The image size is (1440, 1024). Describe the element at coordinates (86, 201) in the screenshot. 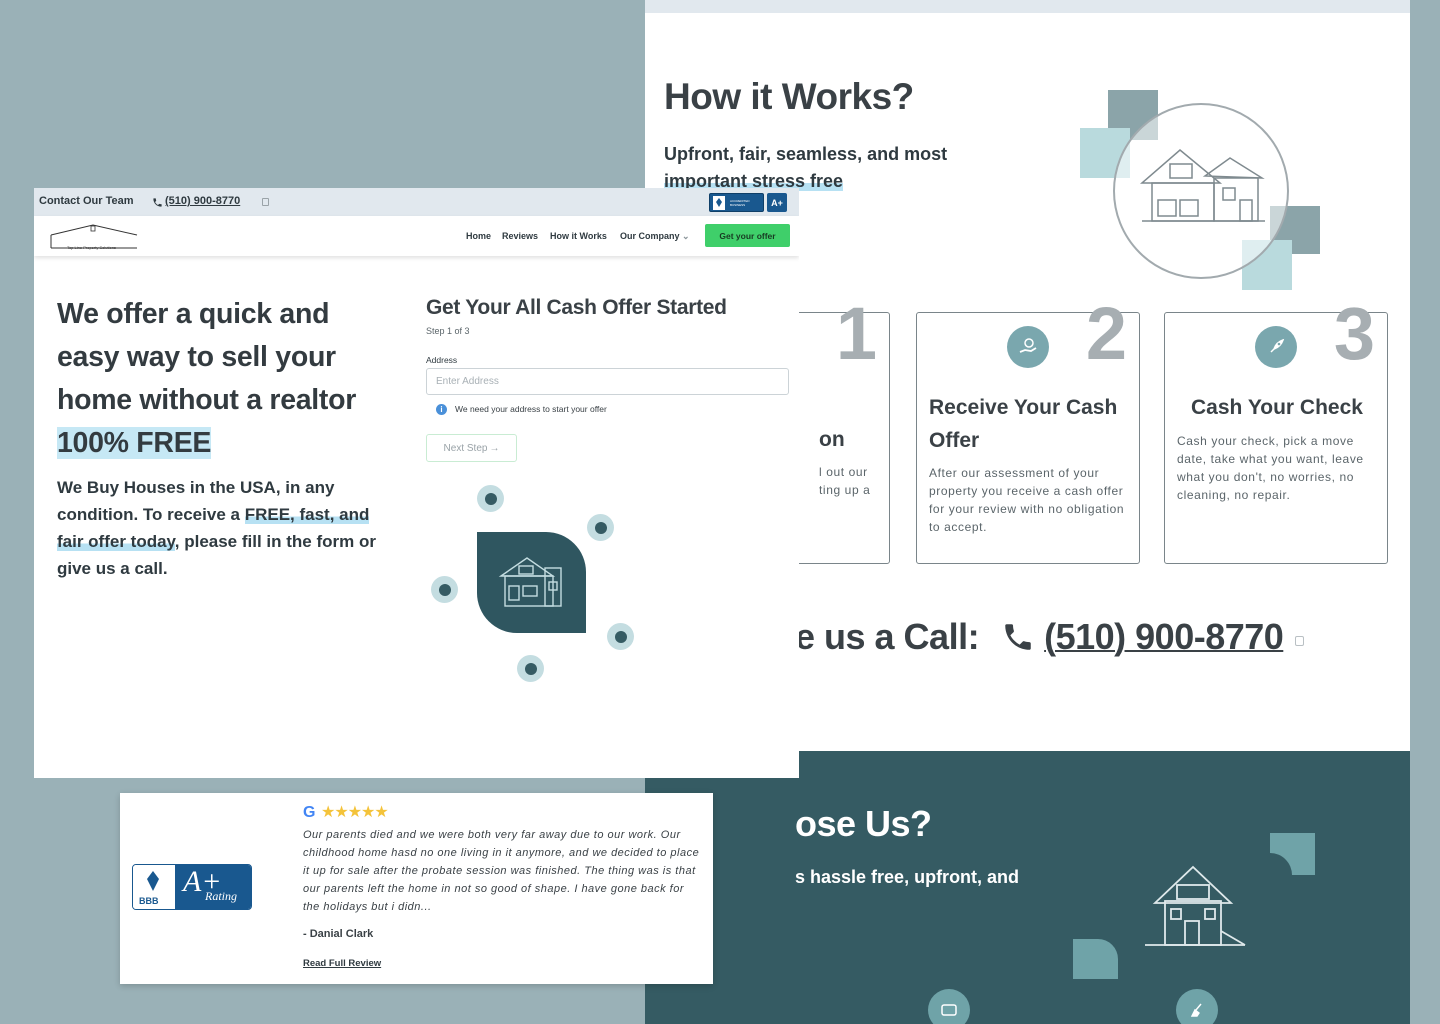

I see `contact-label: Contact Our Team` at that location.